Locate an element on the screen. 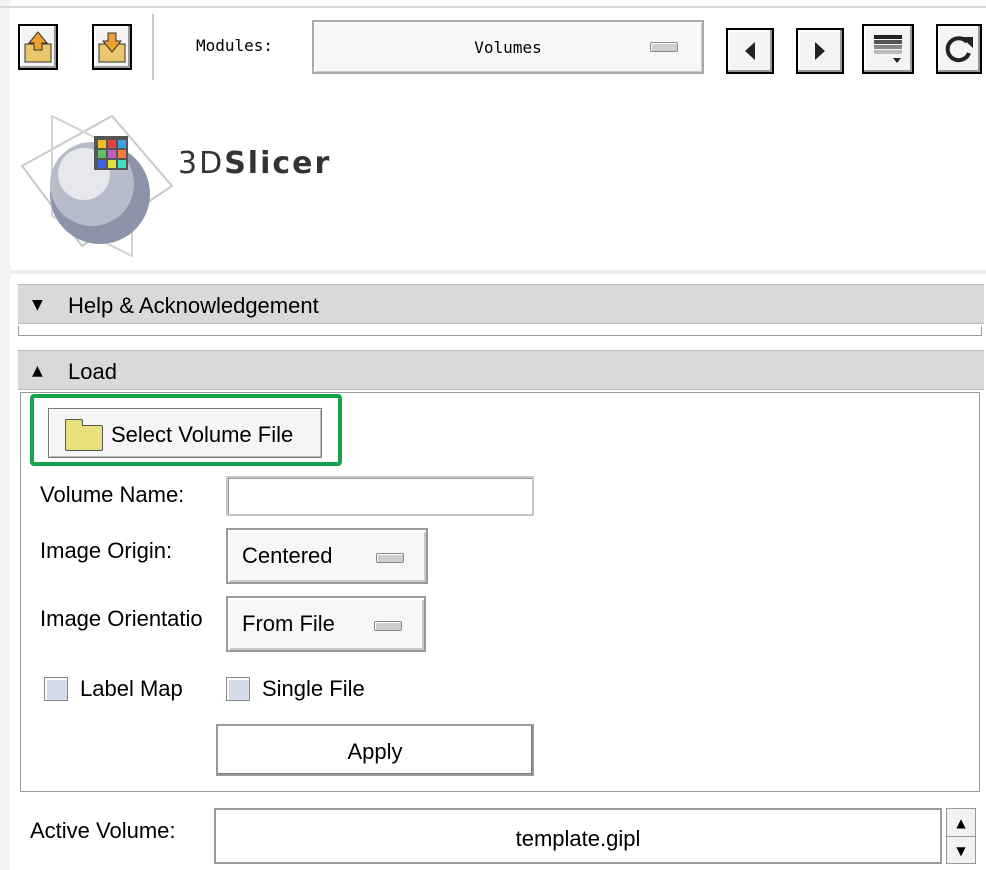 This screenshot has width=986, height=870. load-section-title: Load is located at coordinates (92, 371).